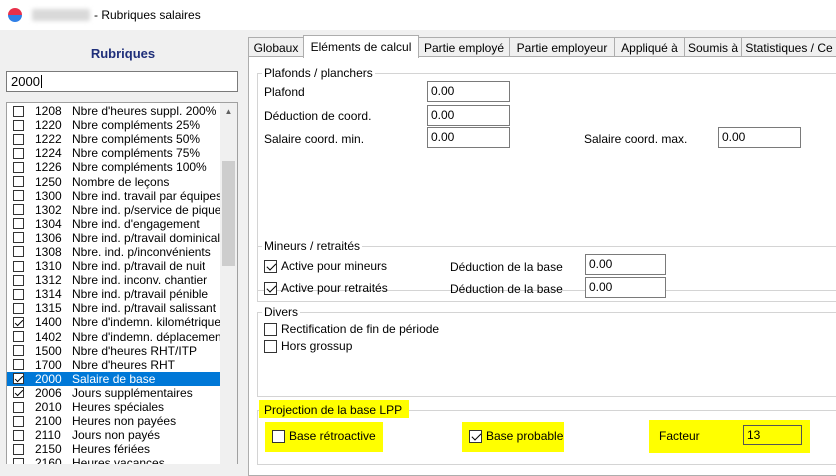  Describe the element at coordinates (114, 153) in the screenshot. I see `list-item: 1224 Nbre compléments 75%` at that location.